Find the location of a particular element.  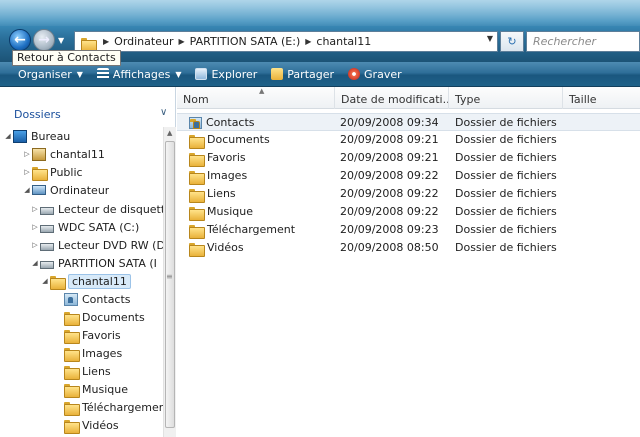

explore-button: Explorer is located at coordinates (226, 74).